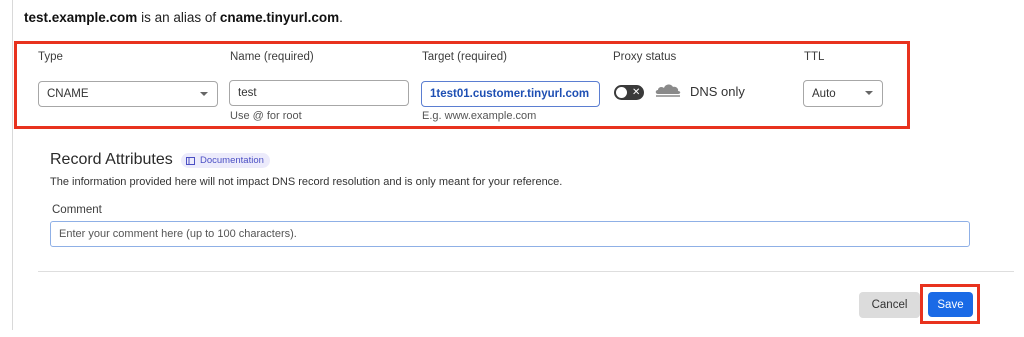  Describe the element at coordinates (465, 57) in the screenshot. I see `target-label: Target (required)` at that location.